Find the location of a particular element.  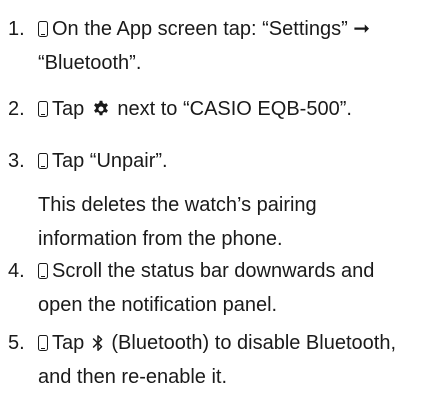

step-text-line: Tap next to “CASIO EQB-500”. is located at coordinates (195, 109).